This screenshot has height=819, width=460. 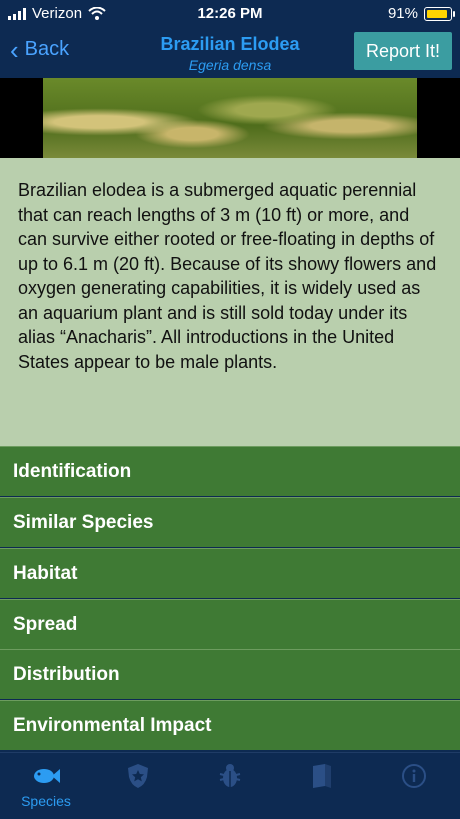 I want to click on info-icon, so click(x=414, y=776).